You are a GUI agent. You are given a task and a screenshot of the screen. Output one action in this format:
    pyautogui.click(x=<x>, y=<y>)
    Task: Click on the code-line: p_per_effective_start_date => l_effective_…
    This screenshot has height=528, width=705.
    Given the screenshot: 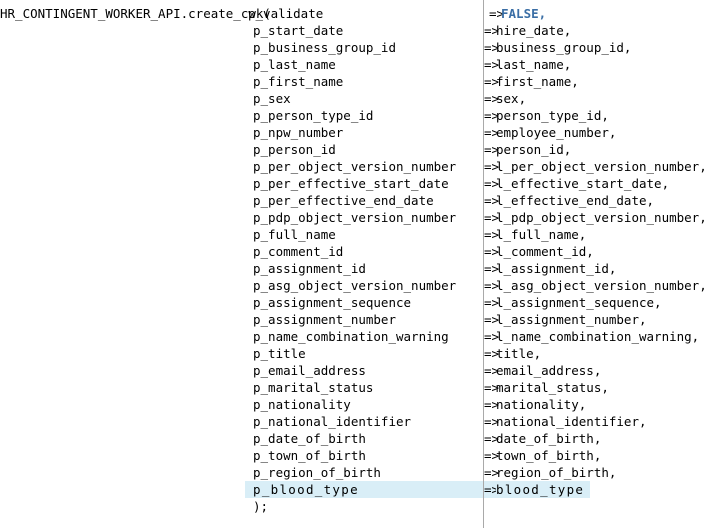 What is the action you would take?
    pyautogui.click(x=352, y=183)
    